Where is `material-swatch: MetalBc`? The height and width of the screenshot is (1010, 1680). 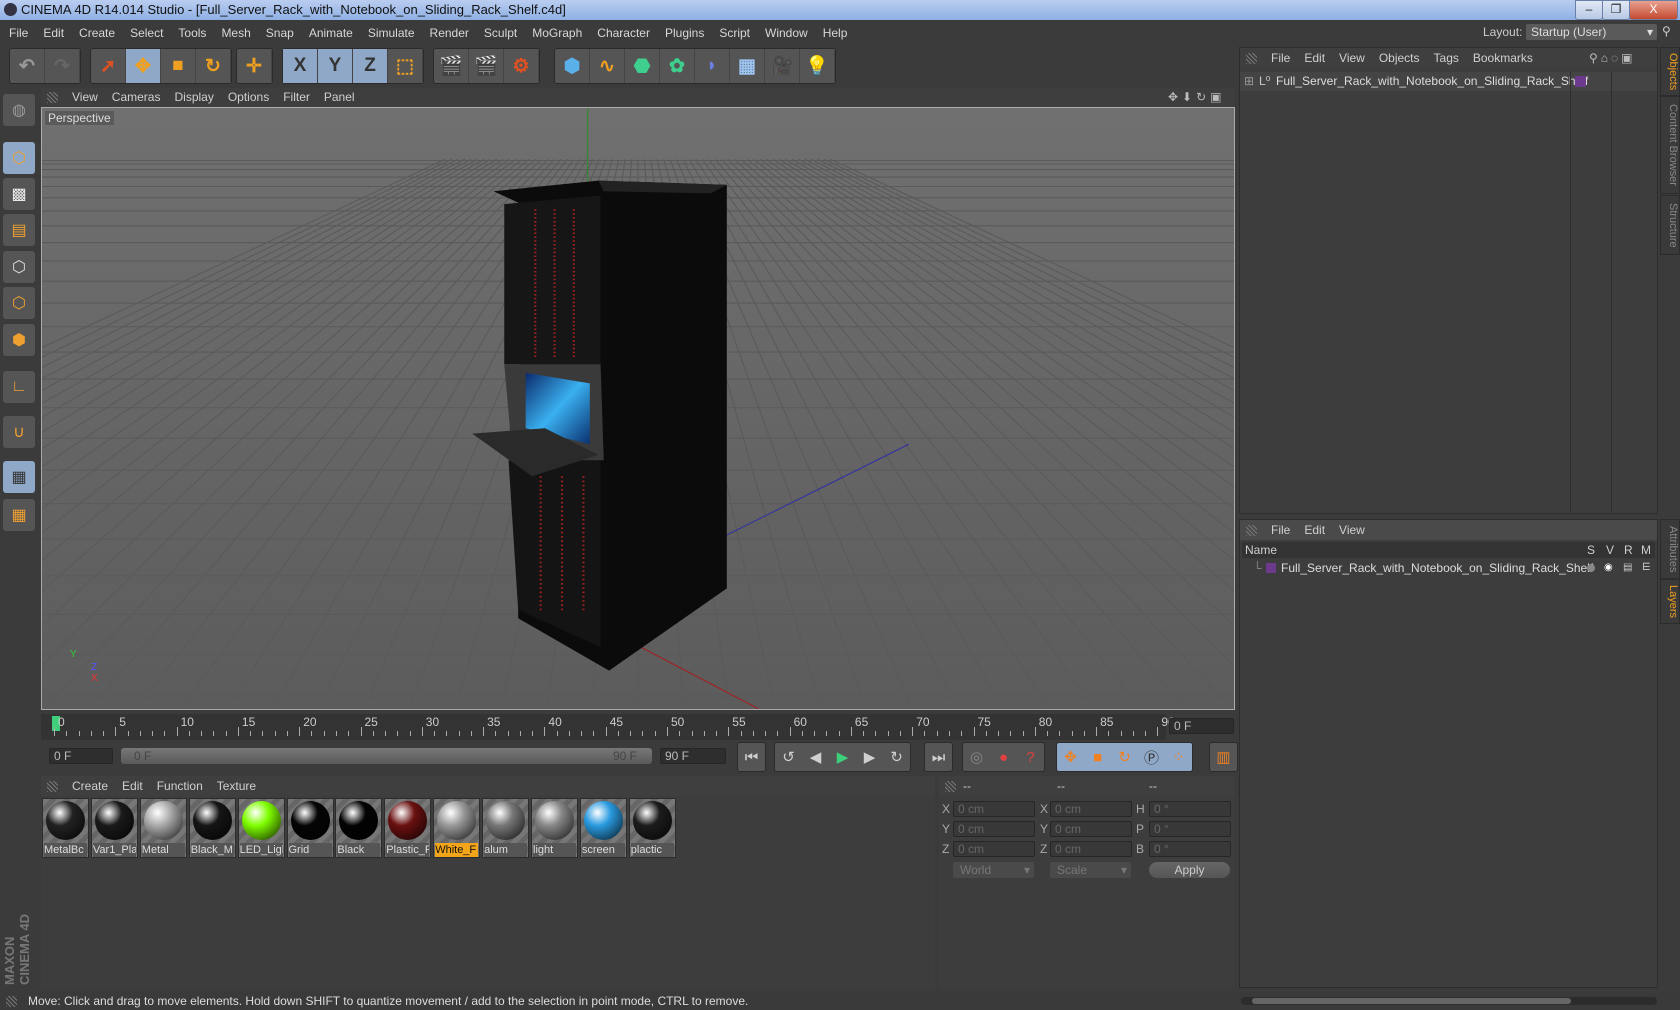
material-swatch: MetalBc is located at coordinates (65, 828).